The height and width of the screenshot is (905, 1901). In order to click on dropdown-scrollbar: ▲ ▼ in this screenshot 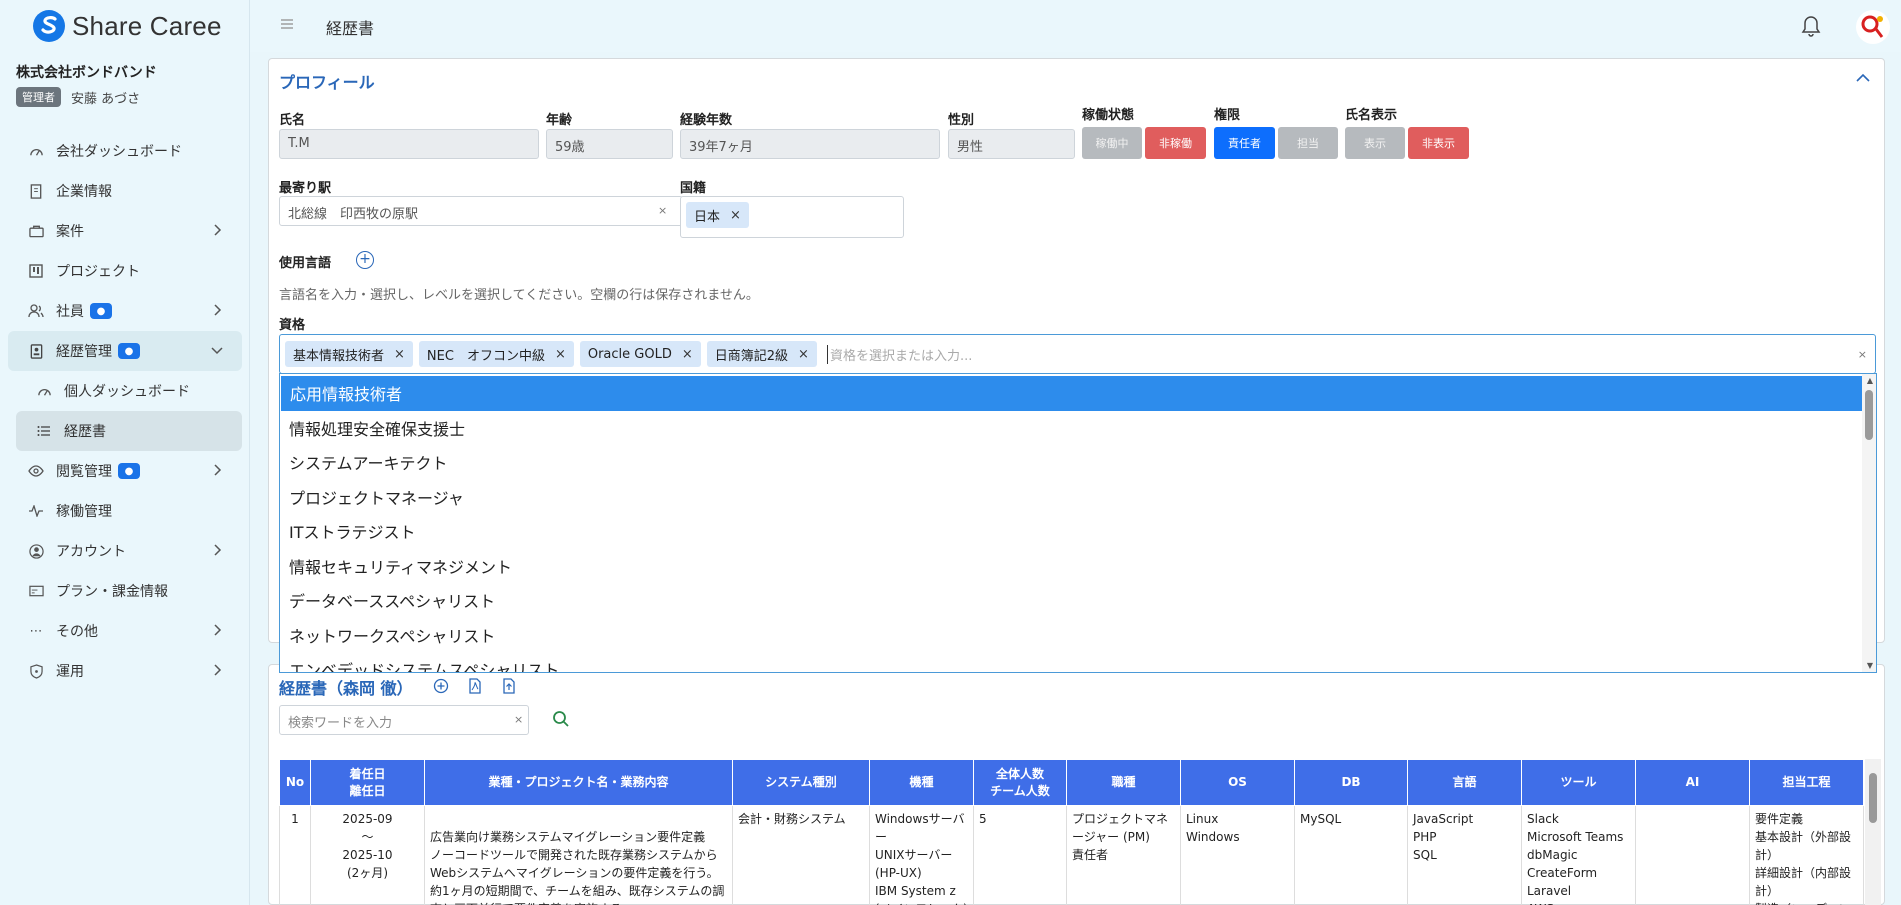, I will do `click(1869, 523)`.